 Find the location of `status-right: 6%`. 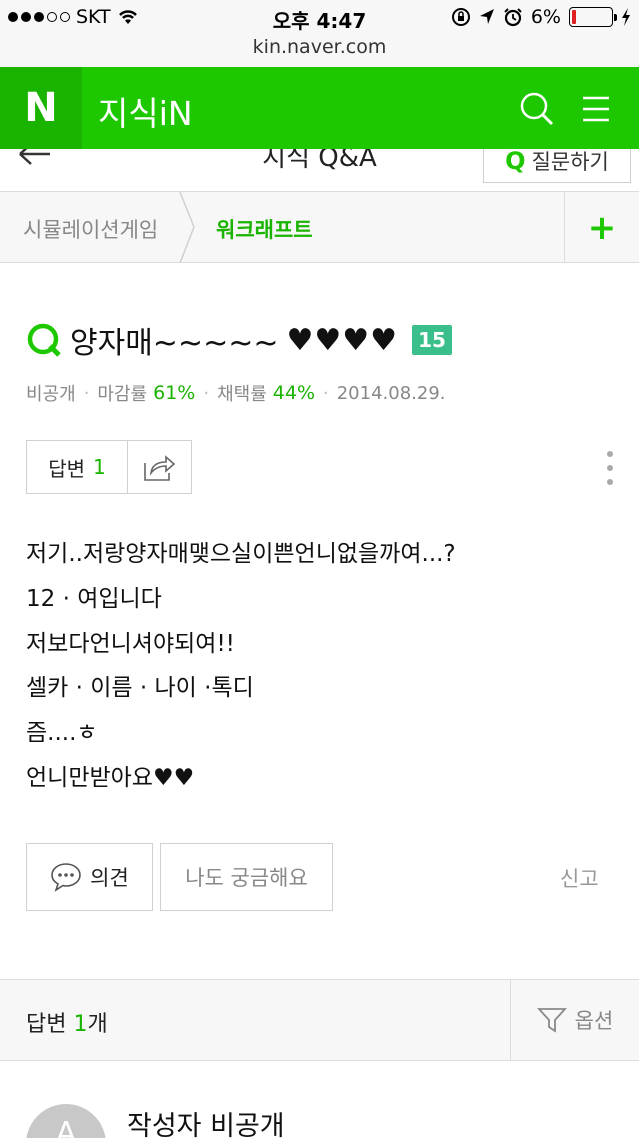

status-right: 6% is located at coordinates (541, 17).